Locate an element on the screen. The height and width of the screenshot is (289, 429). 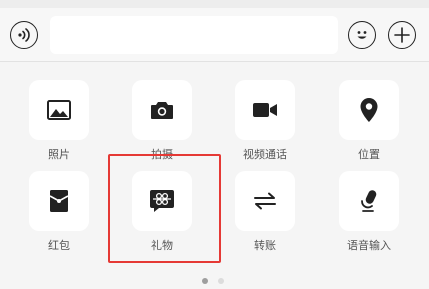
photo-tile is located at coordinates (59, 110).